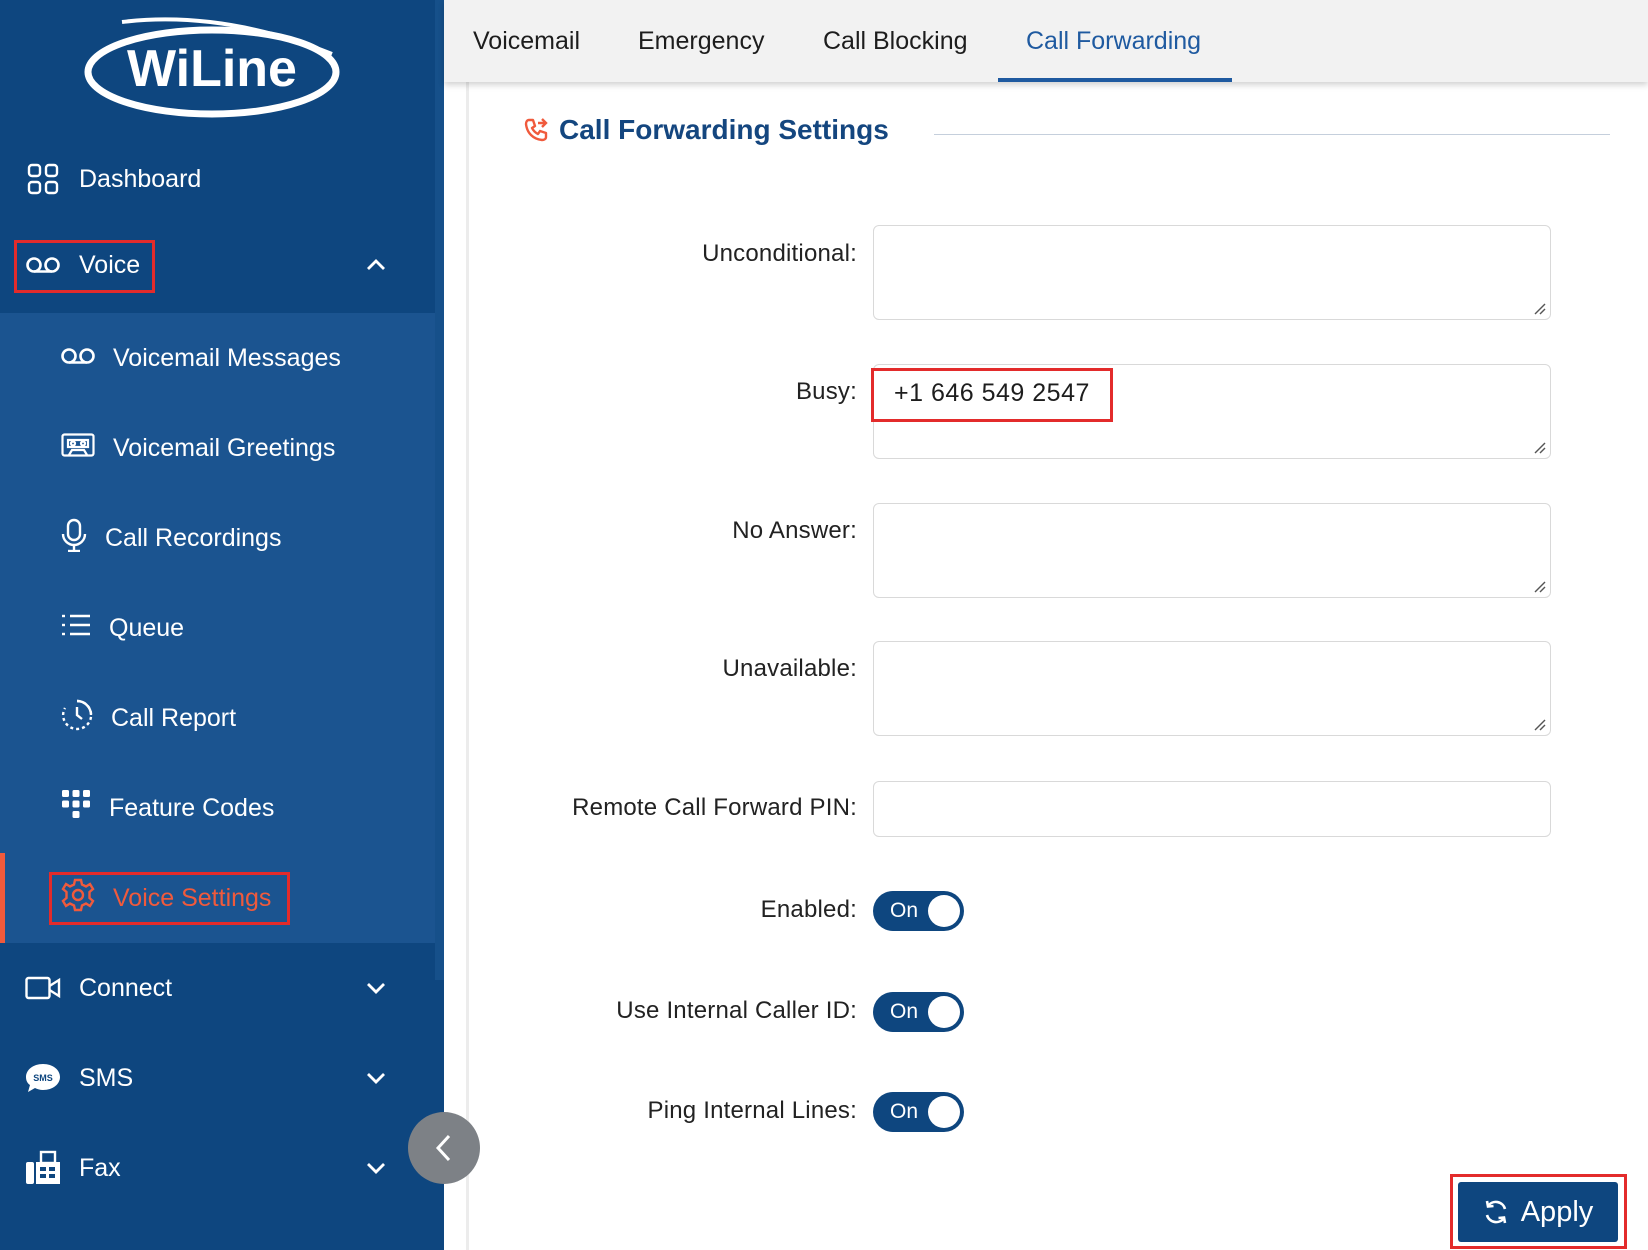 This screenshot has height=1250, width=1648. I want to click on remote-pin-label: Remote Call Forward PIN:, so click(714, 807).